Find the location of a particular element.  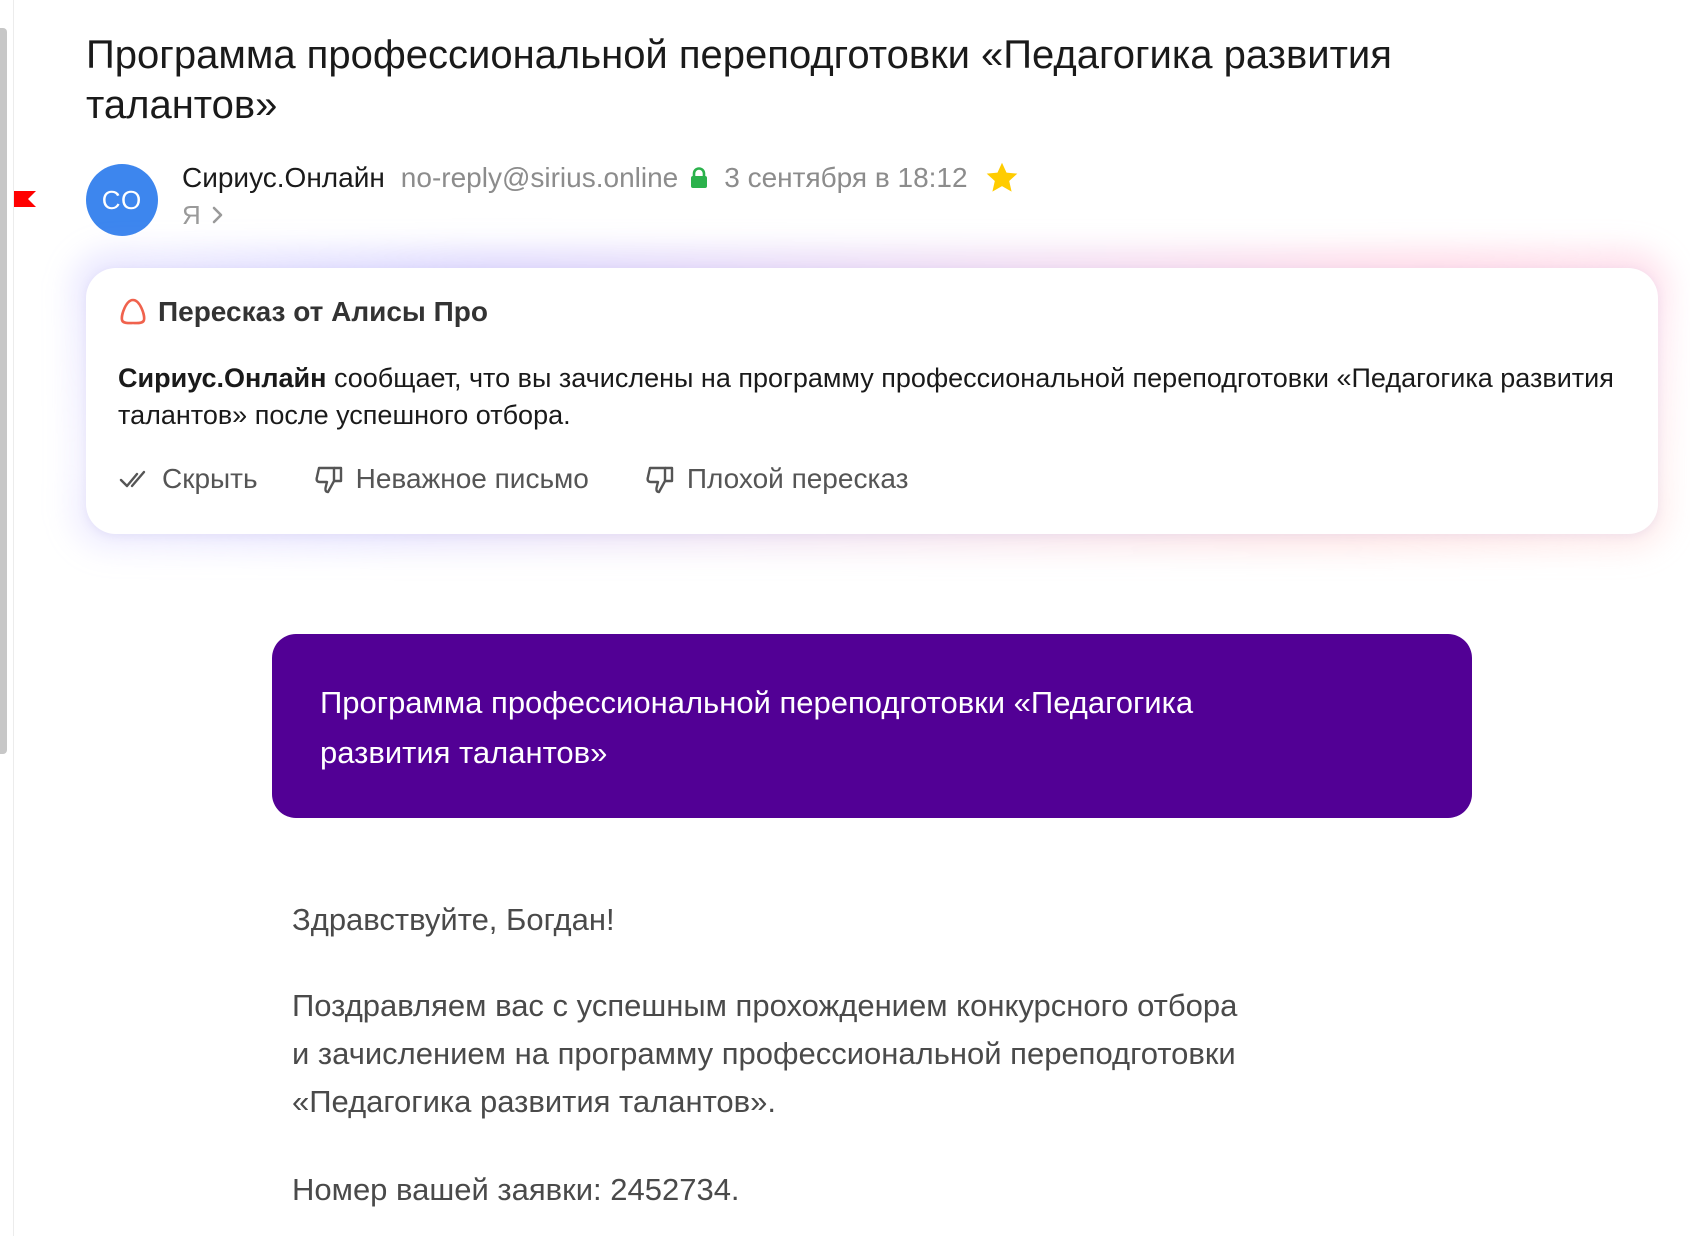

star-icon is located at coordinates (1002, 178).